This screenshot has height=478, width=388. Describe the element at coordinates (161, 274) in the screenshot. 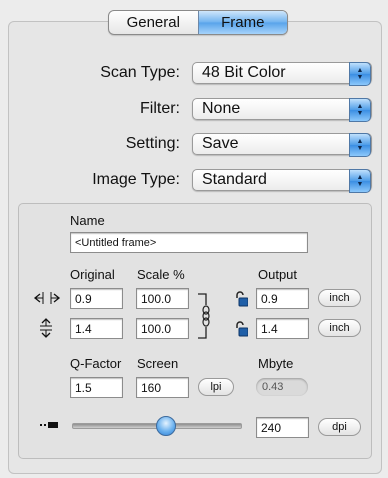

I see `scale-label: Scale %` at that location.